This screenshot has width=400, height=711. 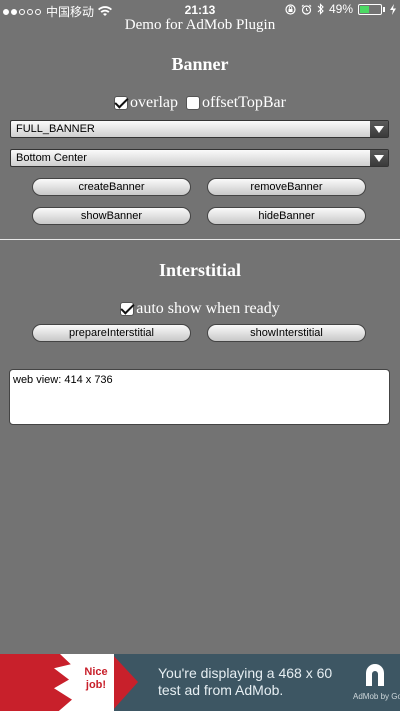 What do you see at coordinates (244, 102) in the screenshot?
I see `offset-top-bar-label: offsetTopBar` at bounding box center [244, 102].